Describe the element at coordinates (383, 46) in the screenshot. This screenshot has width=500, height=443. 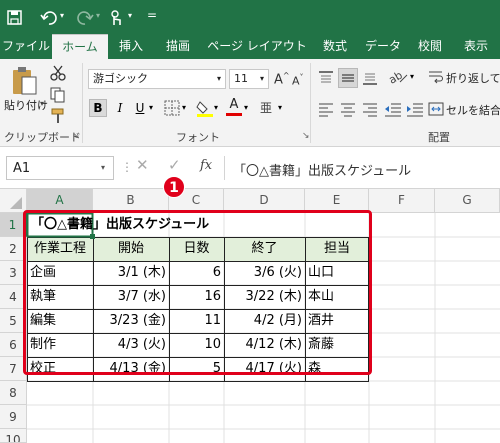
I see `tab-data: データ` at that location.